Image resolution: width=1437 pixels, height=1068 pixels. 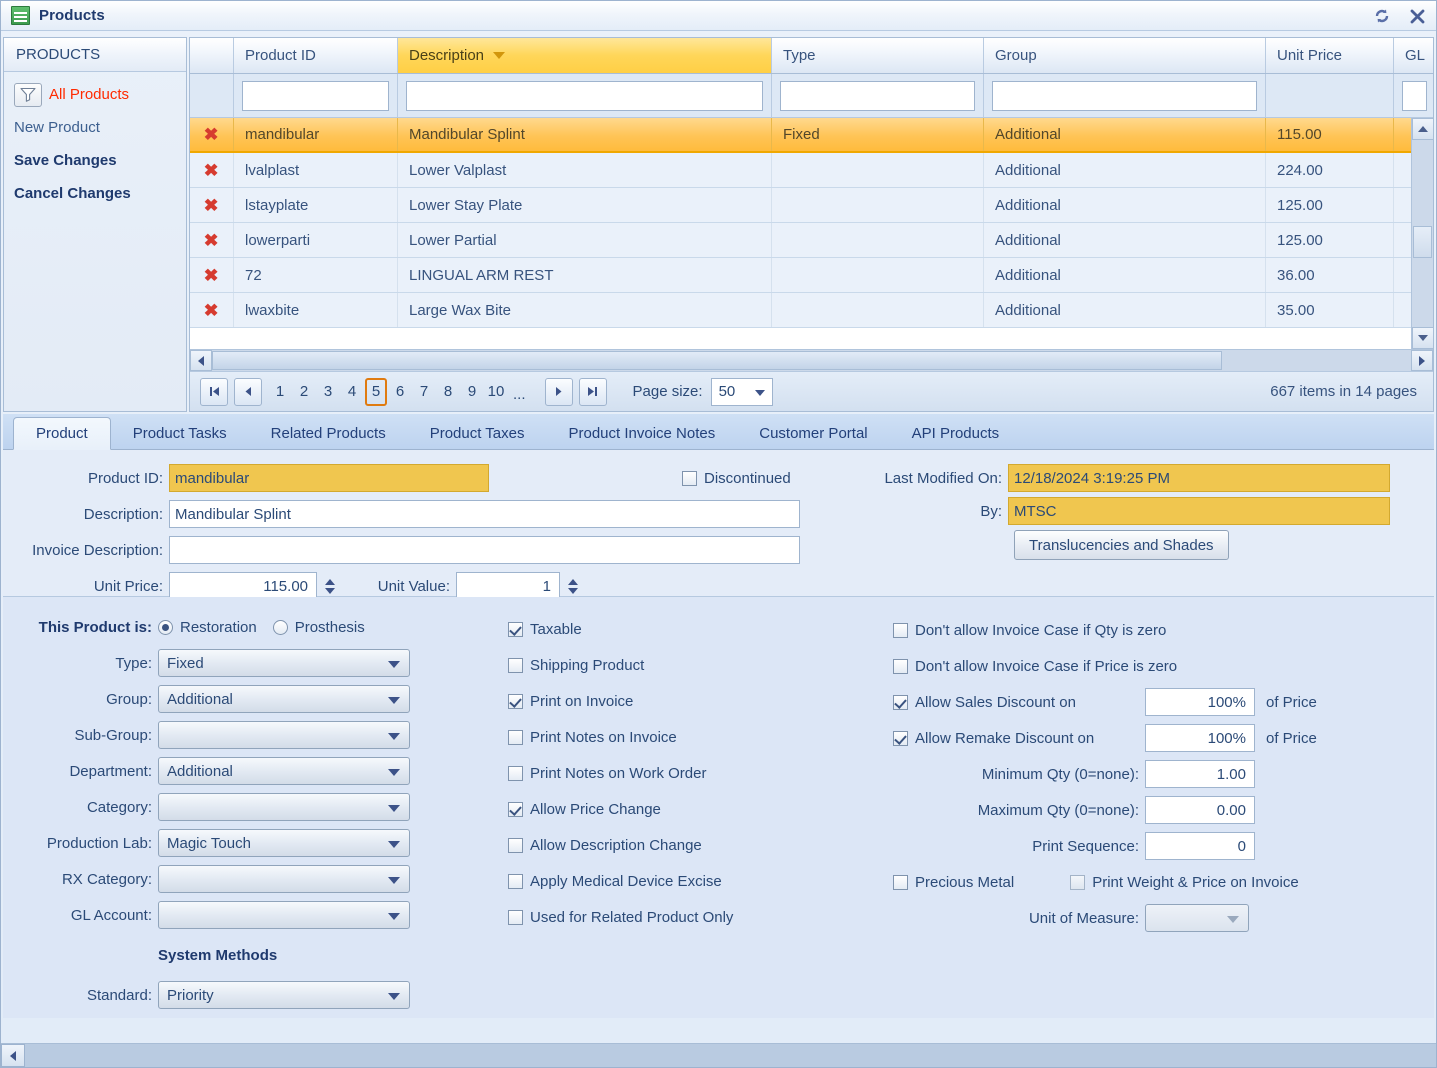 What do you see at coordinates (1200, 738) in the screenshot?
I see `remake-discount-percent-field: 100%` at bounding box center [1200, 738].